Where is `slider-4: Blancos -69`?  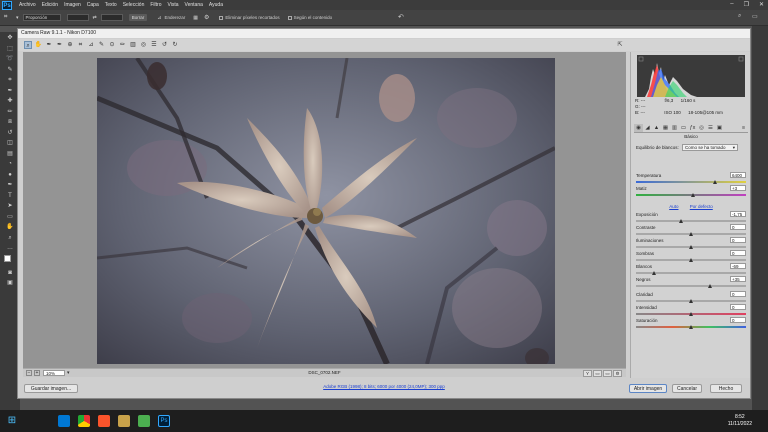 slider-4: Blancos -69 is located at coordinates (691, 269).